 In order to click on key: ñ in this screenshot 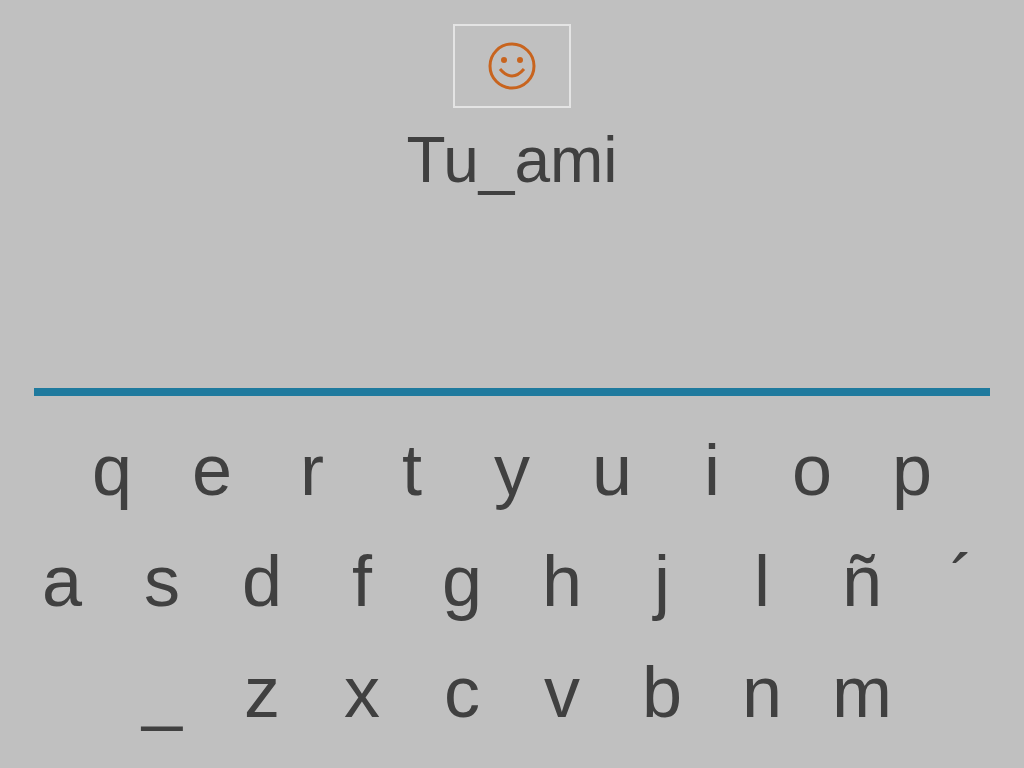, I will do `click(862, 580)`.